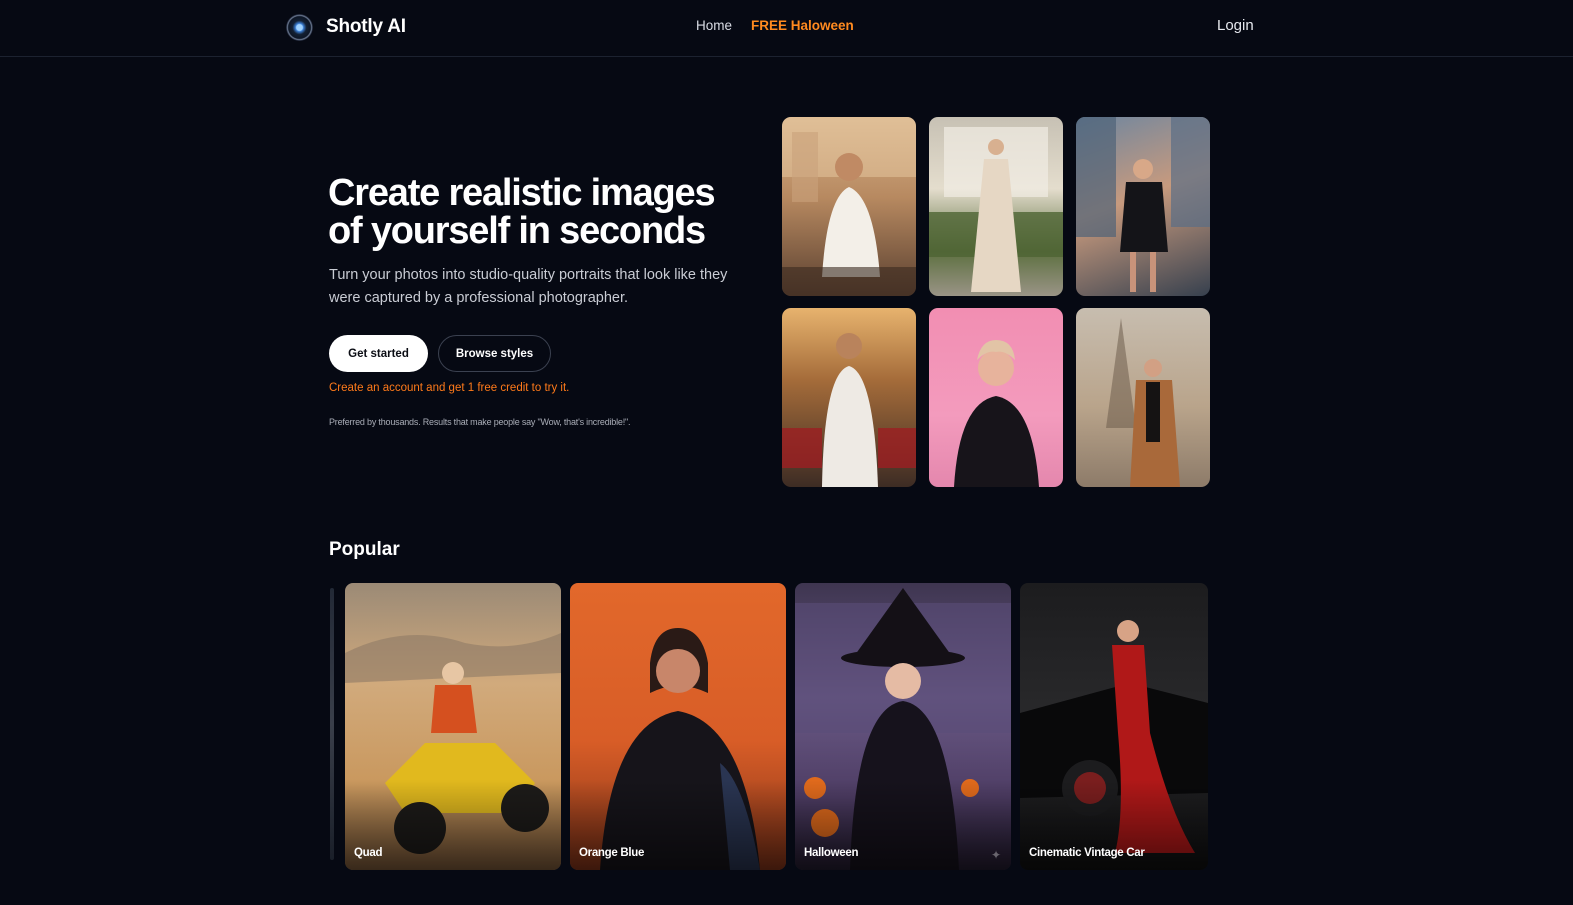 Image resolution: width=1573 pixels, height=905 pixels. I want to click on hero-portrait-car-man, so click(849, 397).